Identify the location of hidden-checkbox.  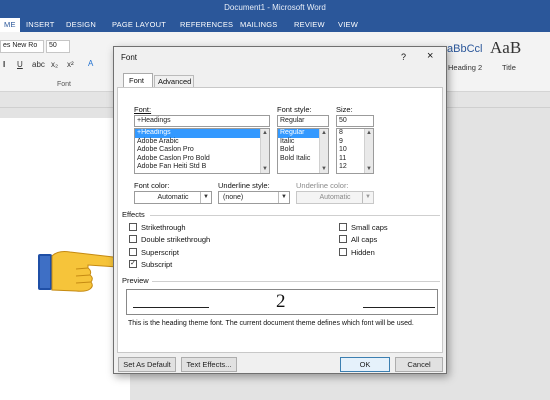
(343, 252).